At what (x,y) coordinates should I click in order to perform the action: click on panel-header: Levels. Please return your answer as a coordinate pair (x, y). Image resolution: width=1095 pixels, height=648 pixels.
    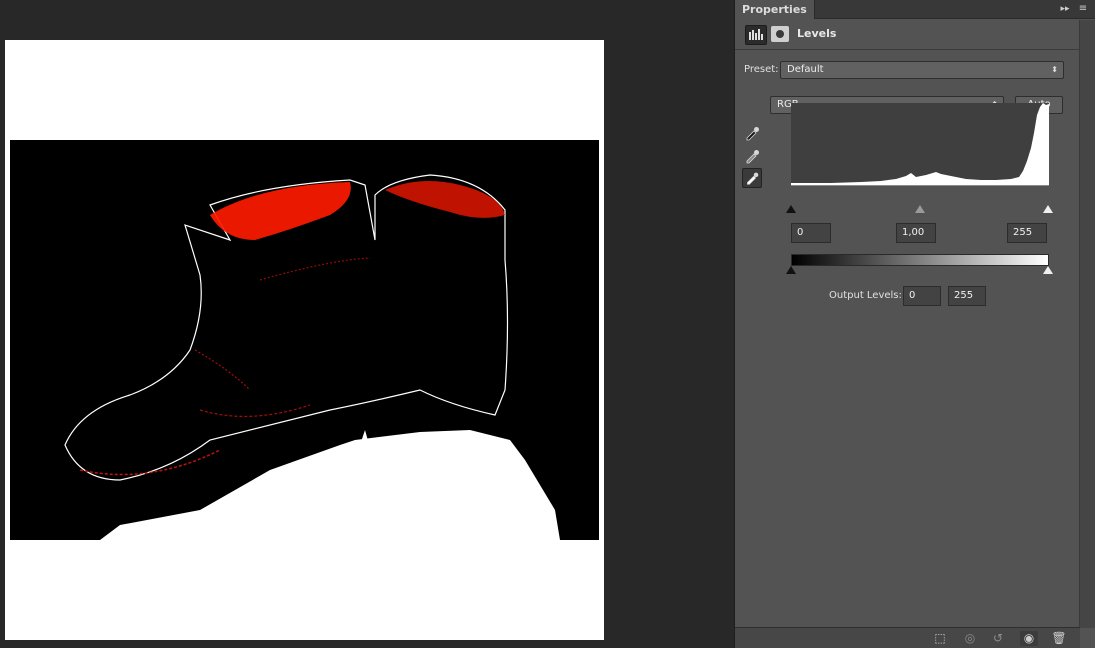
    Looking at the image, I should click on (907, 35).